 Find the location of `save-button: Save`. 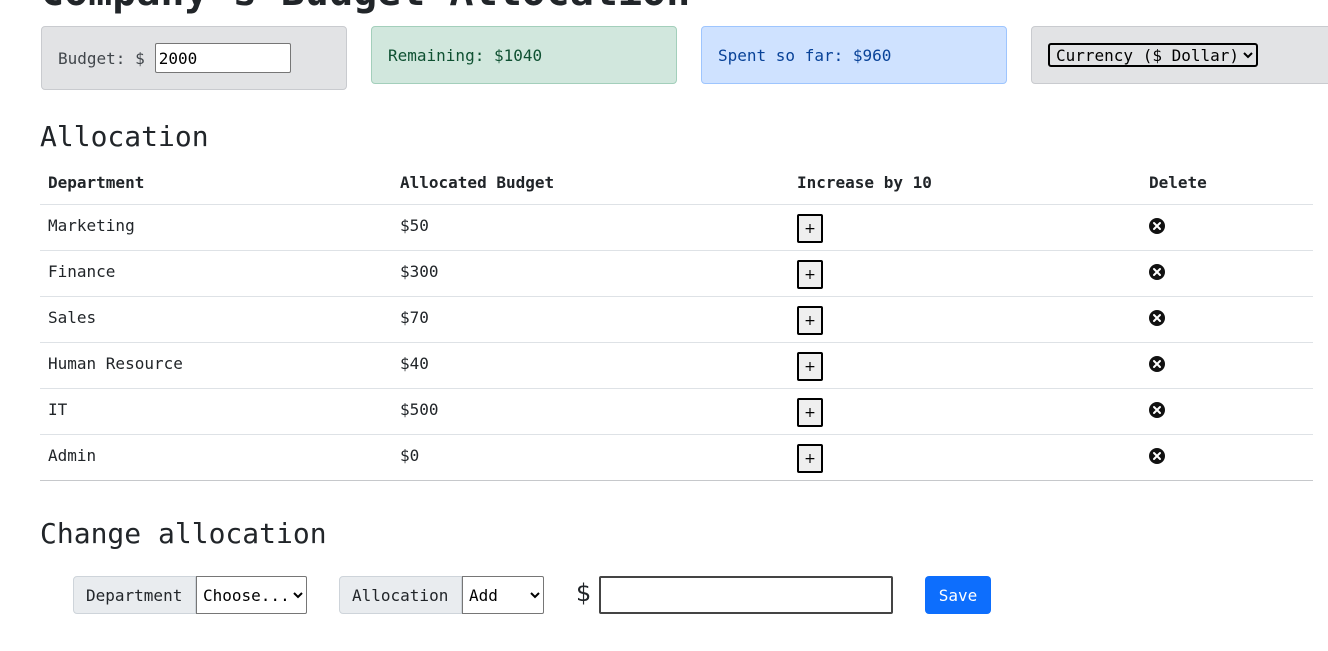

save-button: Save is located at coordinates (958, 595).